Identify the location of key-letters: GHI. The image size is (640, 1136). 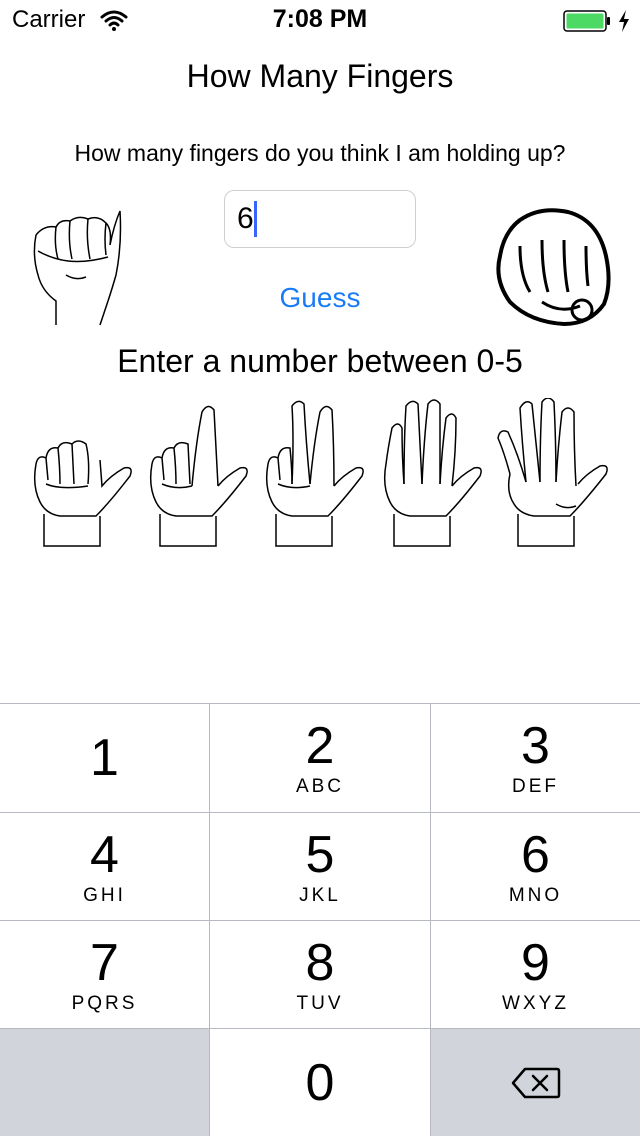
(104, 895).